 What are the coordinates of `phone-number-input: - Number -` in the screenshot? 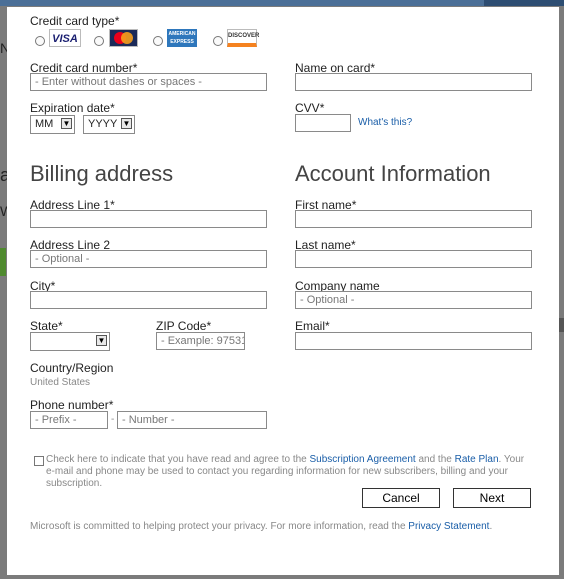 It's located at (192, 420).